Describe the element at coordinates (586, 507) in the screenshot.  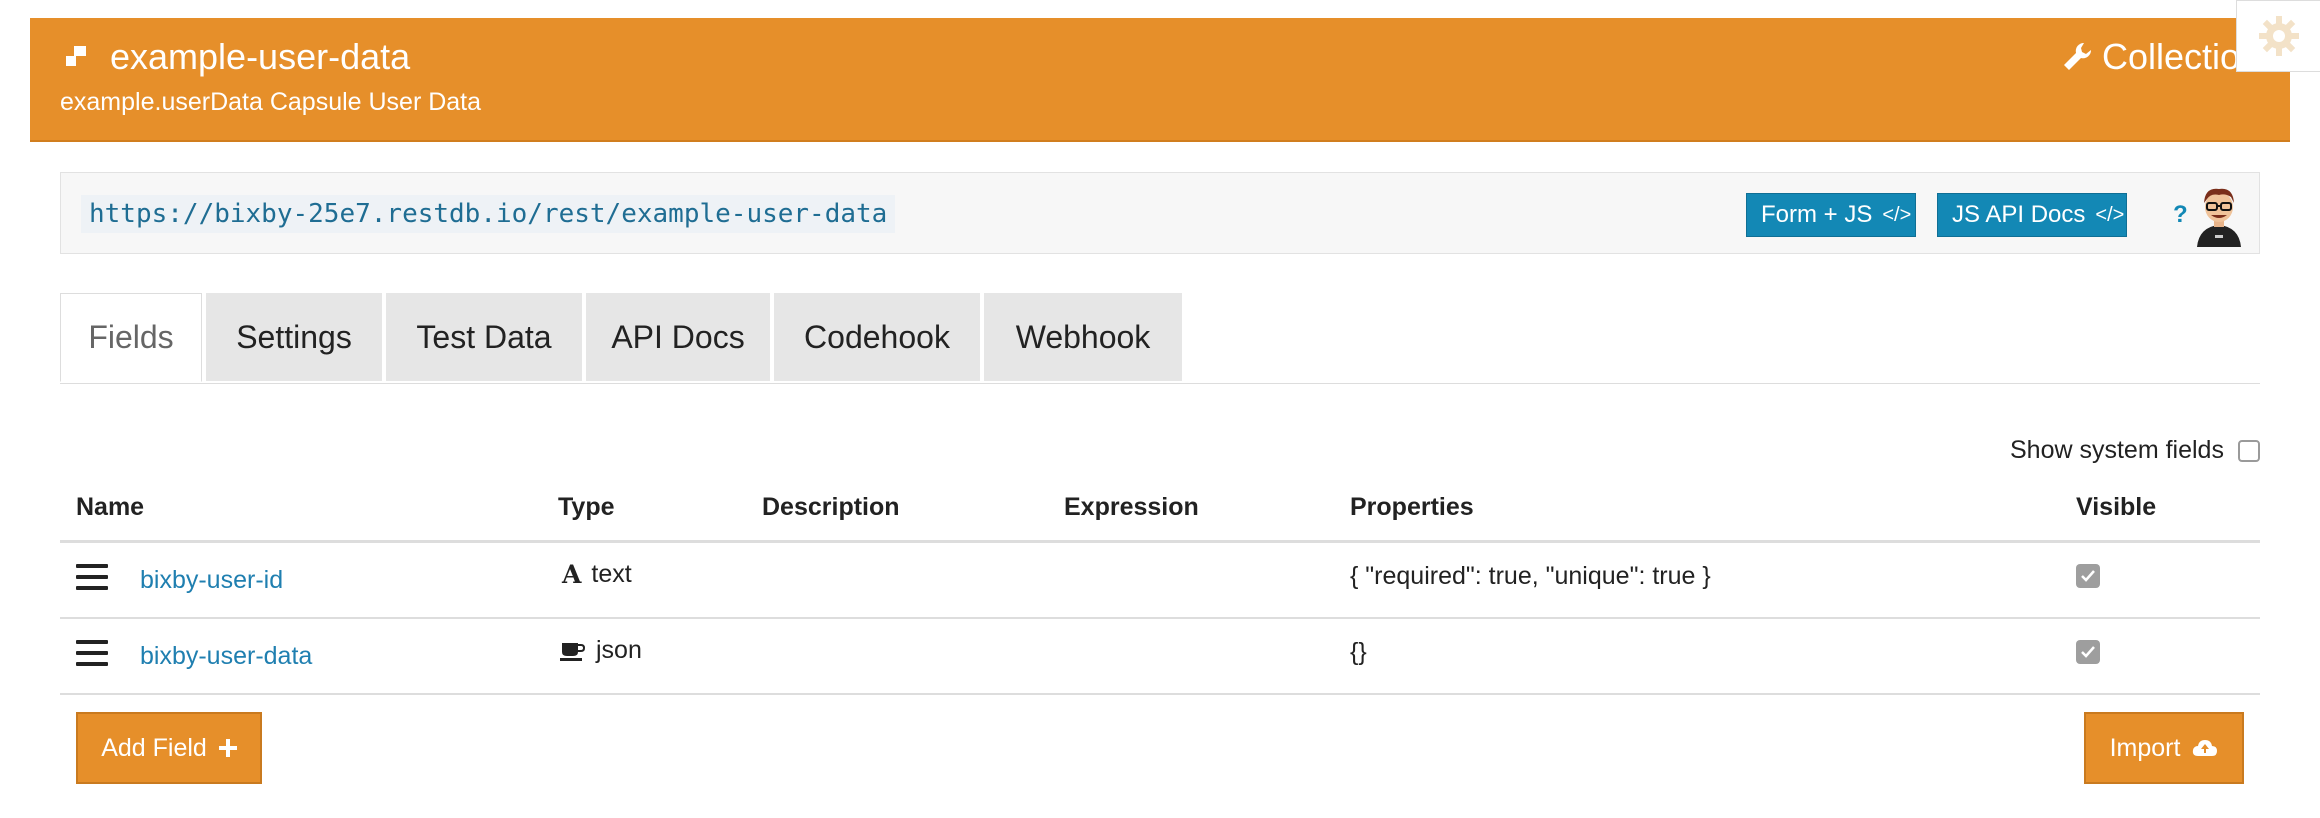
I see `column-header-type: Type` at that location.